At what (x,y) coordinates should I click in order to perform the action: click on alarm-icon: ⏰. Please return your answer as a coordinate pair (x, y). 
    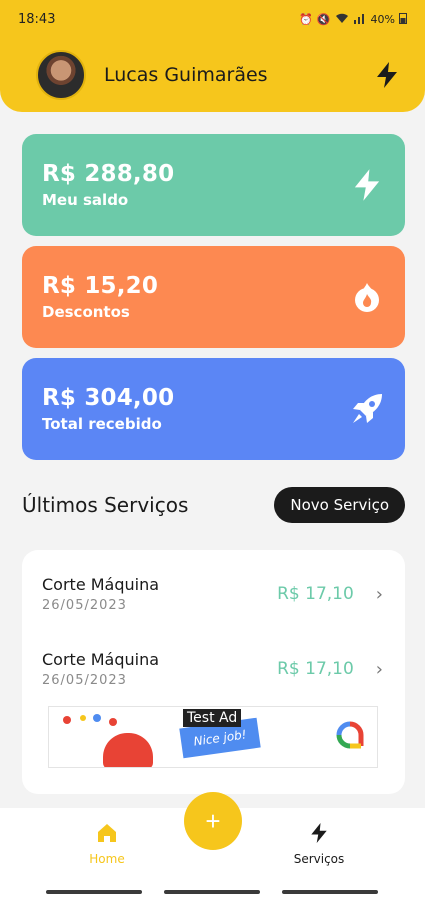
    Looking at the image, I should click on (306, 19).